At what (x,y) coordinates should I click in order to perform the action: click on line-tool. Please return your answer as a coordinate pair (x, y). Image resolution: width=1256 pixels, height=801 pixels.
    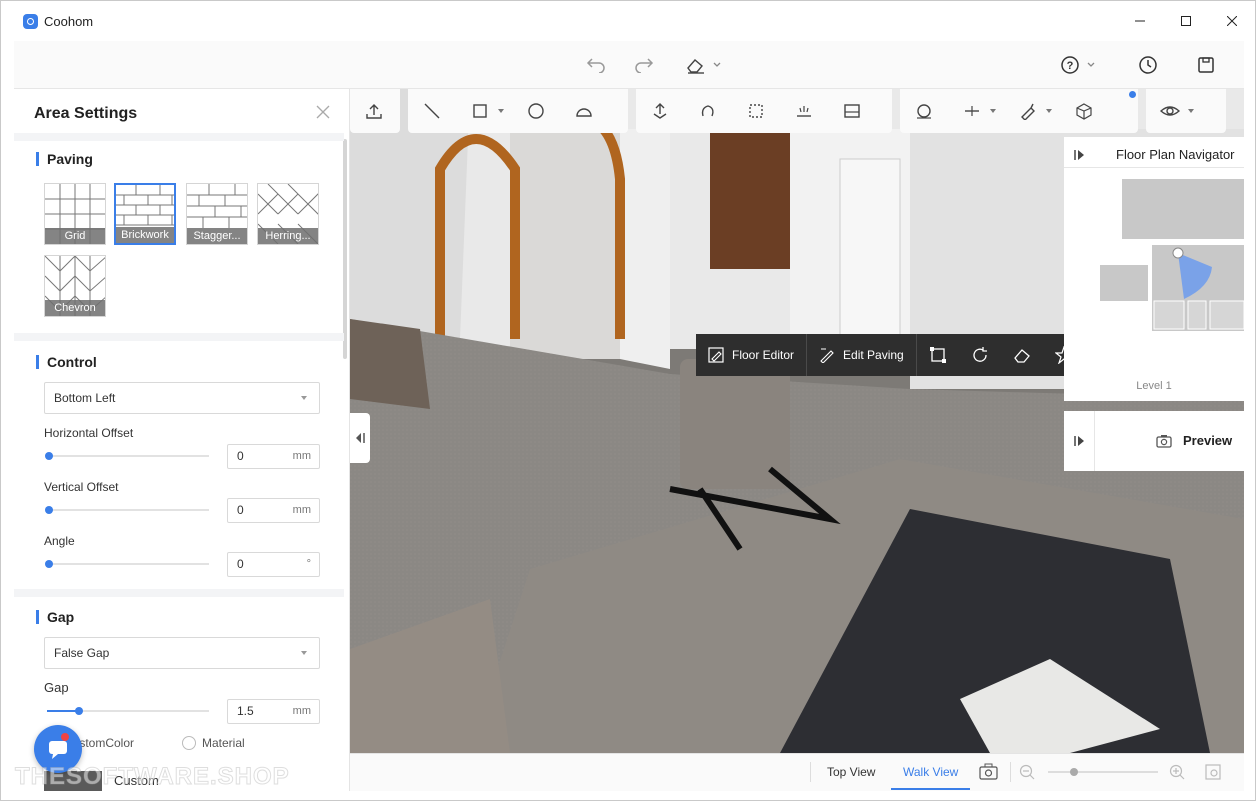
    Looking at the image, I should click on (432, 111).